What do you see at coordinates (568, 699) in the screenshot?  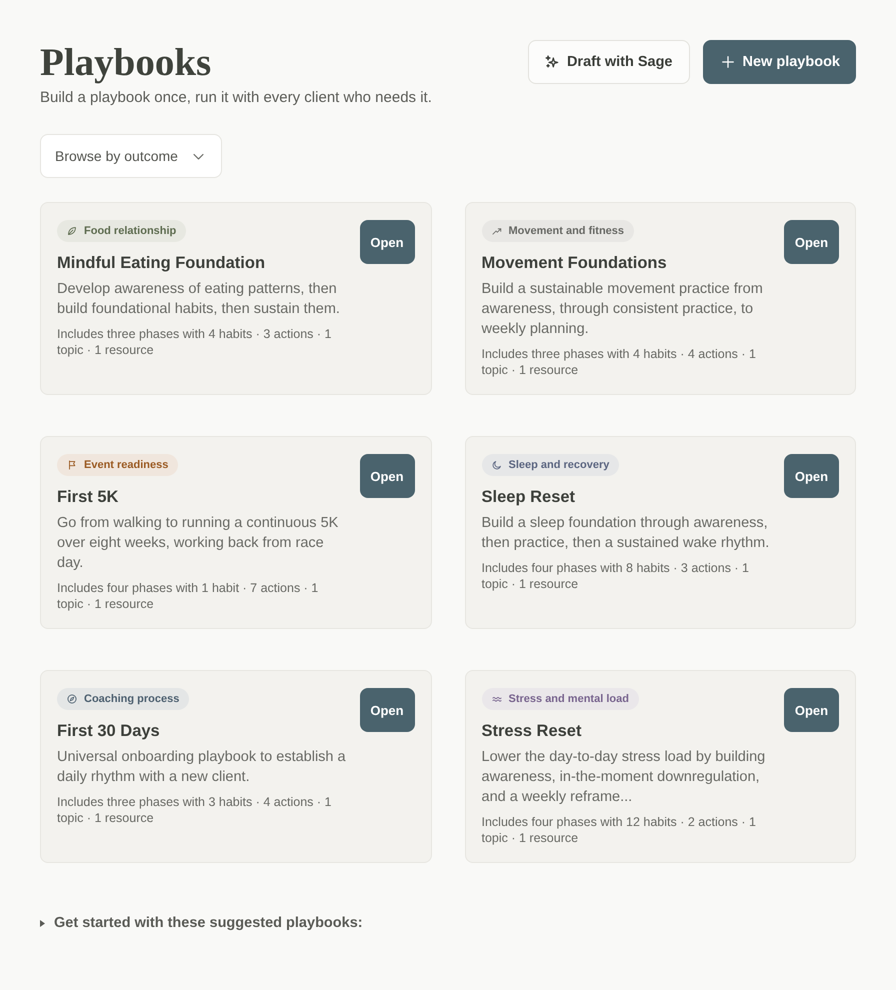 I see `category-label: Stress and mental load` at bounding box center [568, 699].